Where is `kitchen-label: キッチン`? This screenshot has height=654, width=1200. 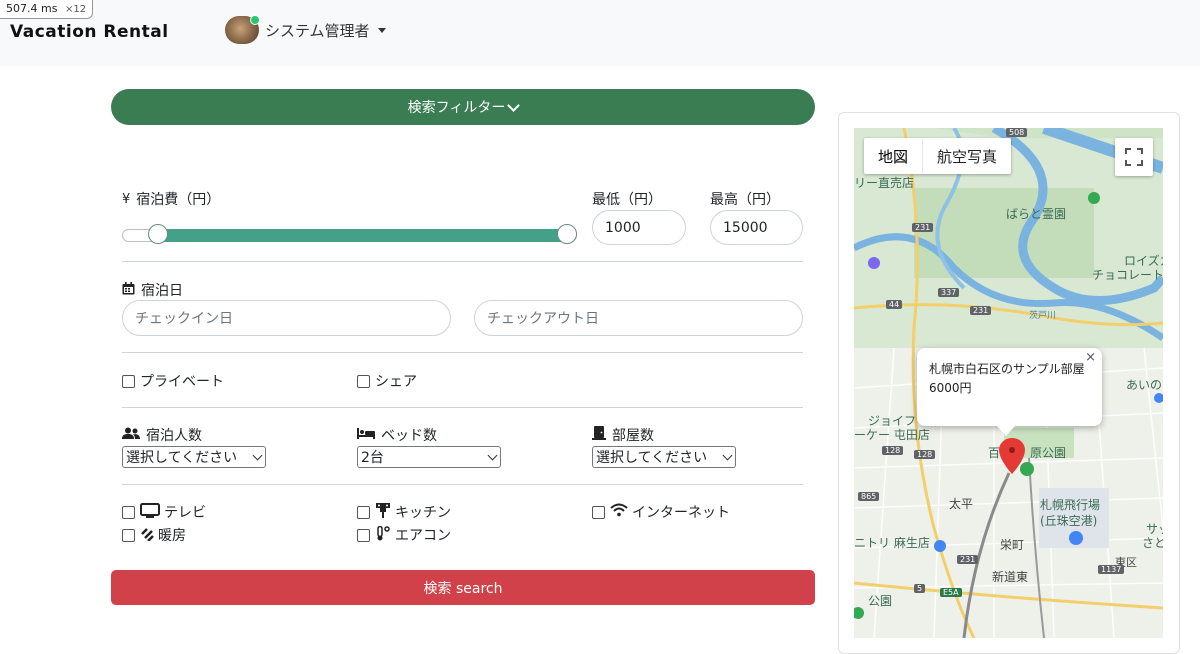
kitchen-label: キッチン is located at coordinates (423, 513).